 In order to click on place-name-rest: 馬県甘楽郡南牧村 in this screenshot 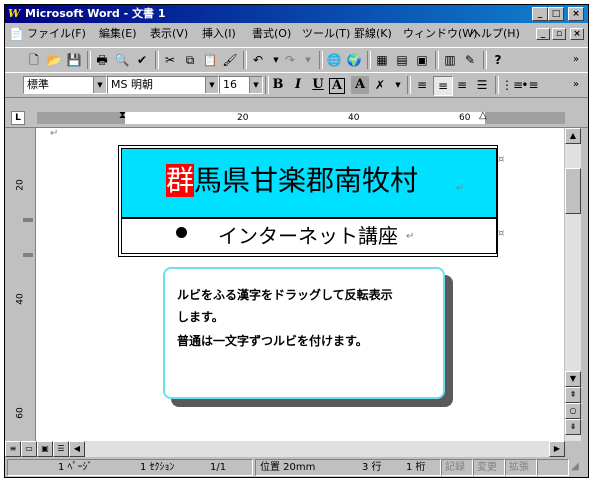, I will do `click(306, 180)`.